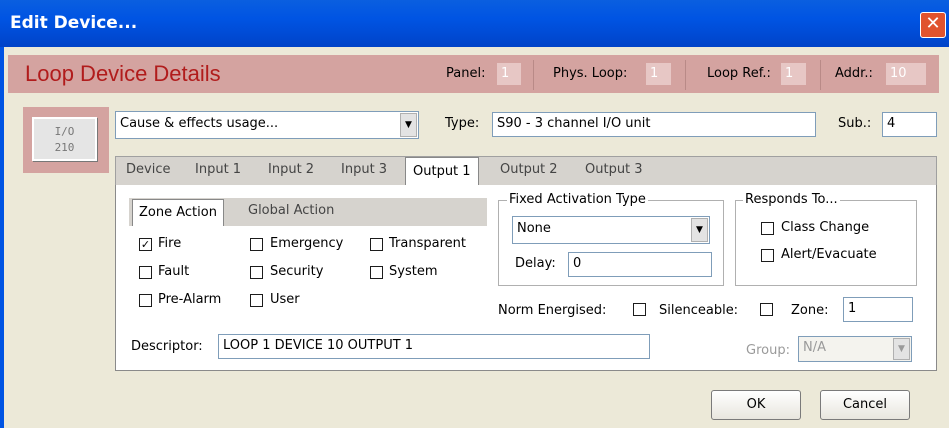  Describe the element at coordinates (639, 309) in the screenshot. I see `norm-energised-checkbox` at that location.